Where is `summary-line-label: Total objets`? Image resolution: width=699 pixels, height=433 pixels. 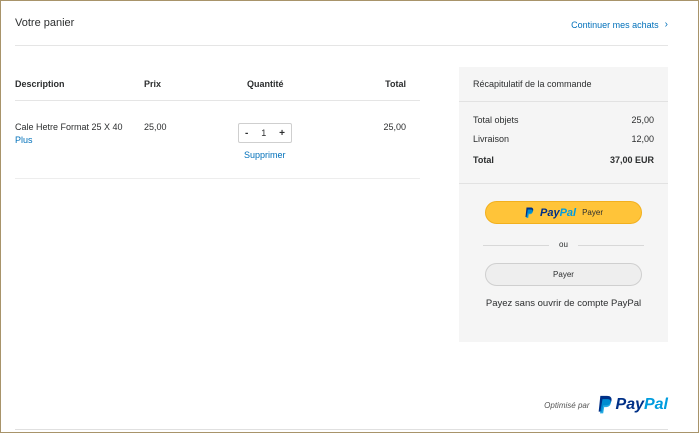
summary-line-label: Total objets is located at coordinates (496, 120).